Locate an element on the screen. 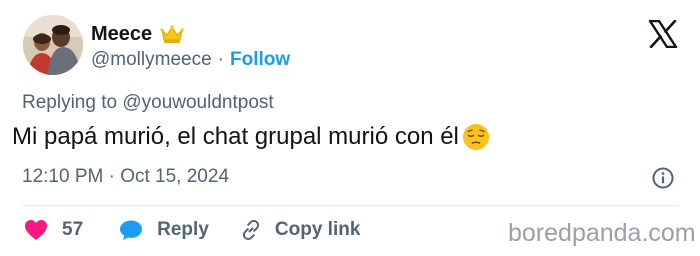  avatar is located at coordinates (53, 45).